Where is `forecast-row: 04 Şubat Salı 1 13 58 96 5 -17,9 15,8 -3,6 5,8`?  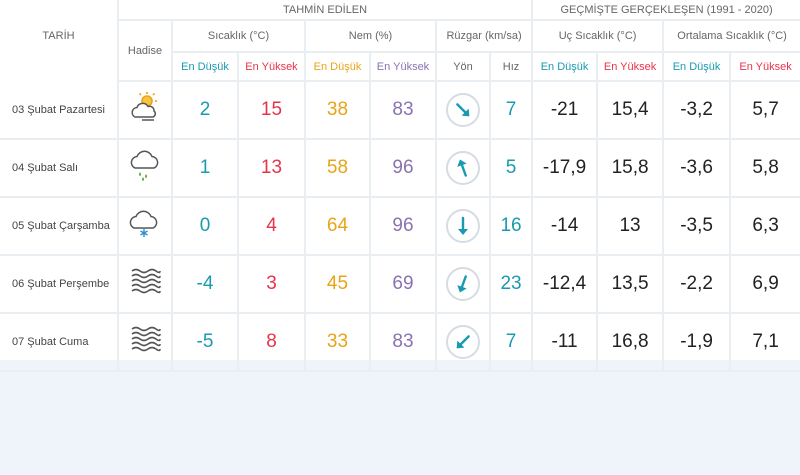
forecast-row: 04 Şubat Salı 1 13 58 96 5 -17,9 15,8 -3,6 5,8 is located at coordinates (400, 169).